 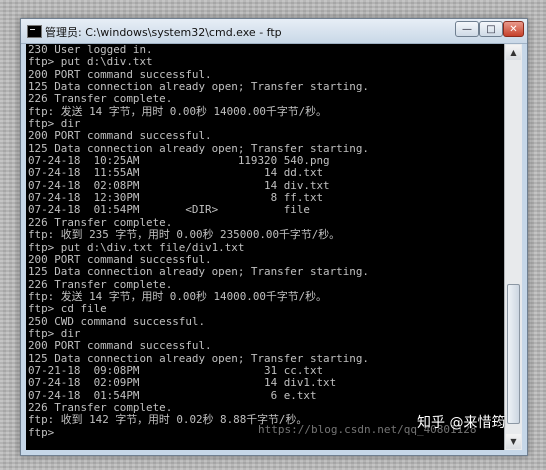 I want to click on window-title: 管理员: C:\windows\system32\cmd.exe - ftp, so click(x=163, y=32).